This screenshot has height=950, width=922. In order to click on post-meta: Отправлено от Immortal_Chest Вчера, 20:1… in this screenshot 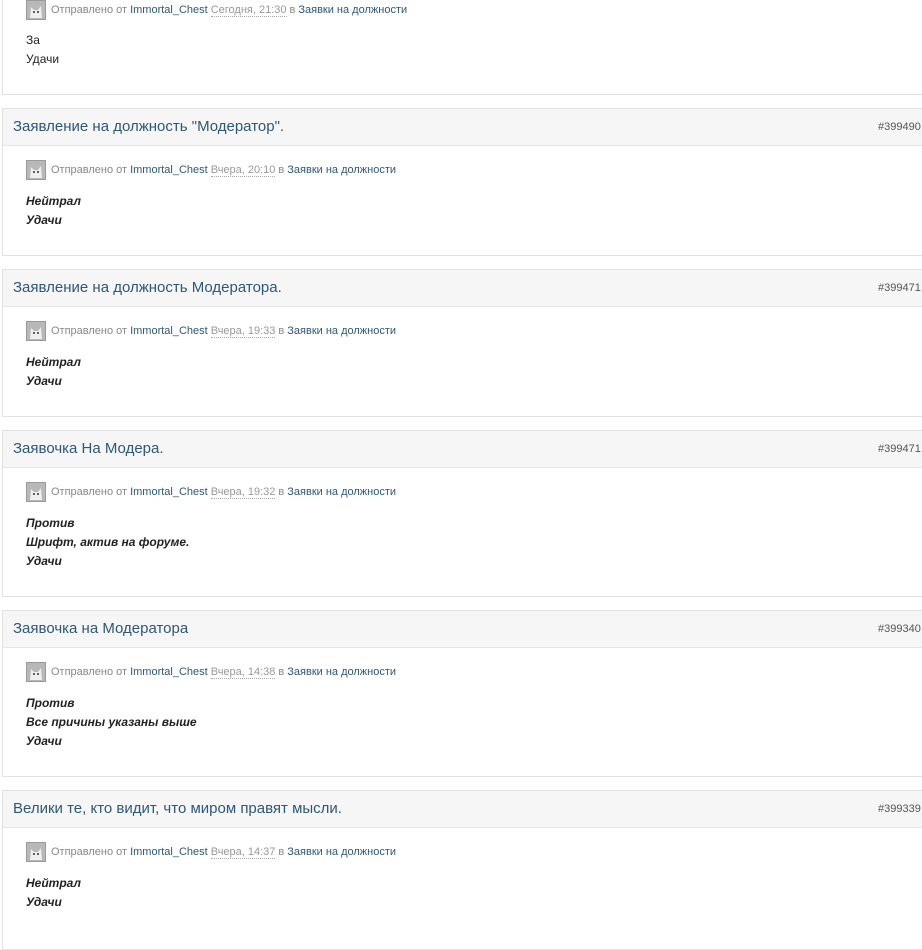, I will do `click(211, 170)`.